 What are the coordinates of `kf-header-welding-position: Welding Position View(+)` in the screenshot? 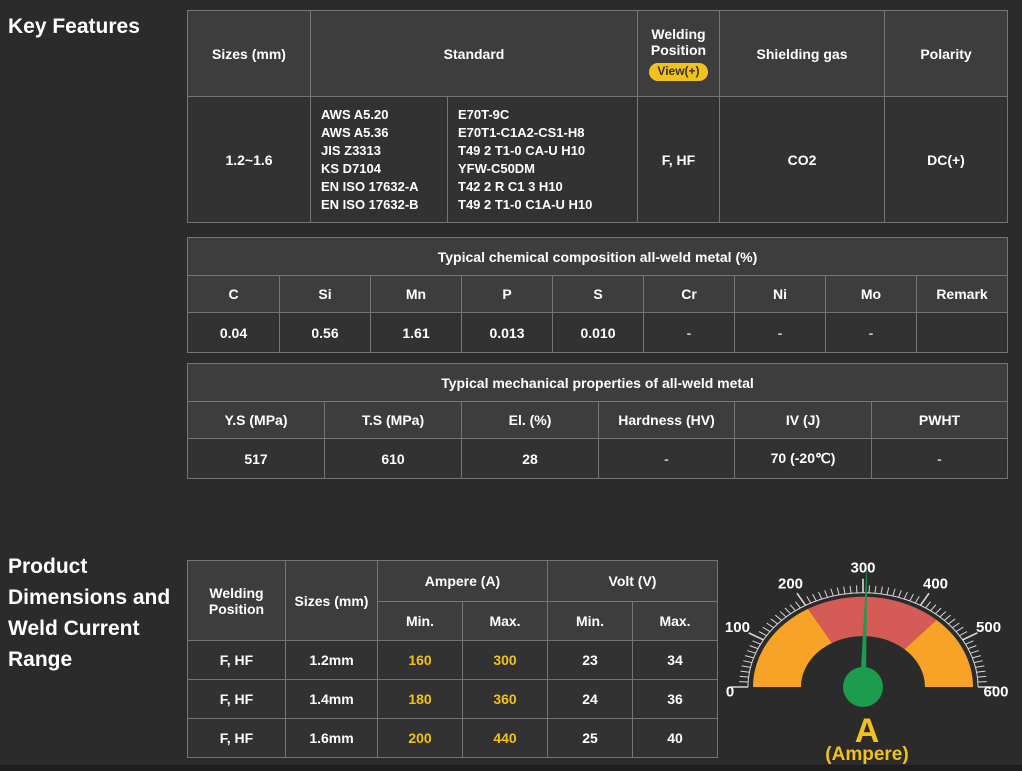 It's located at (678, 53).